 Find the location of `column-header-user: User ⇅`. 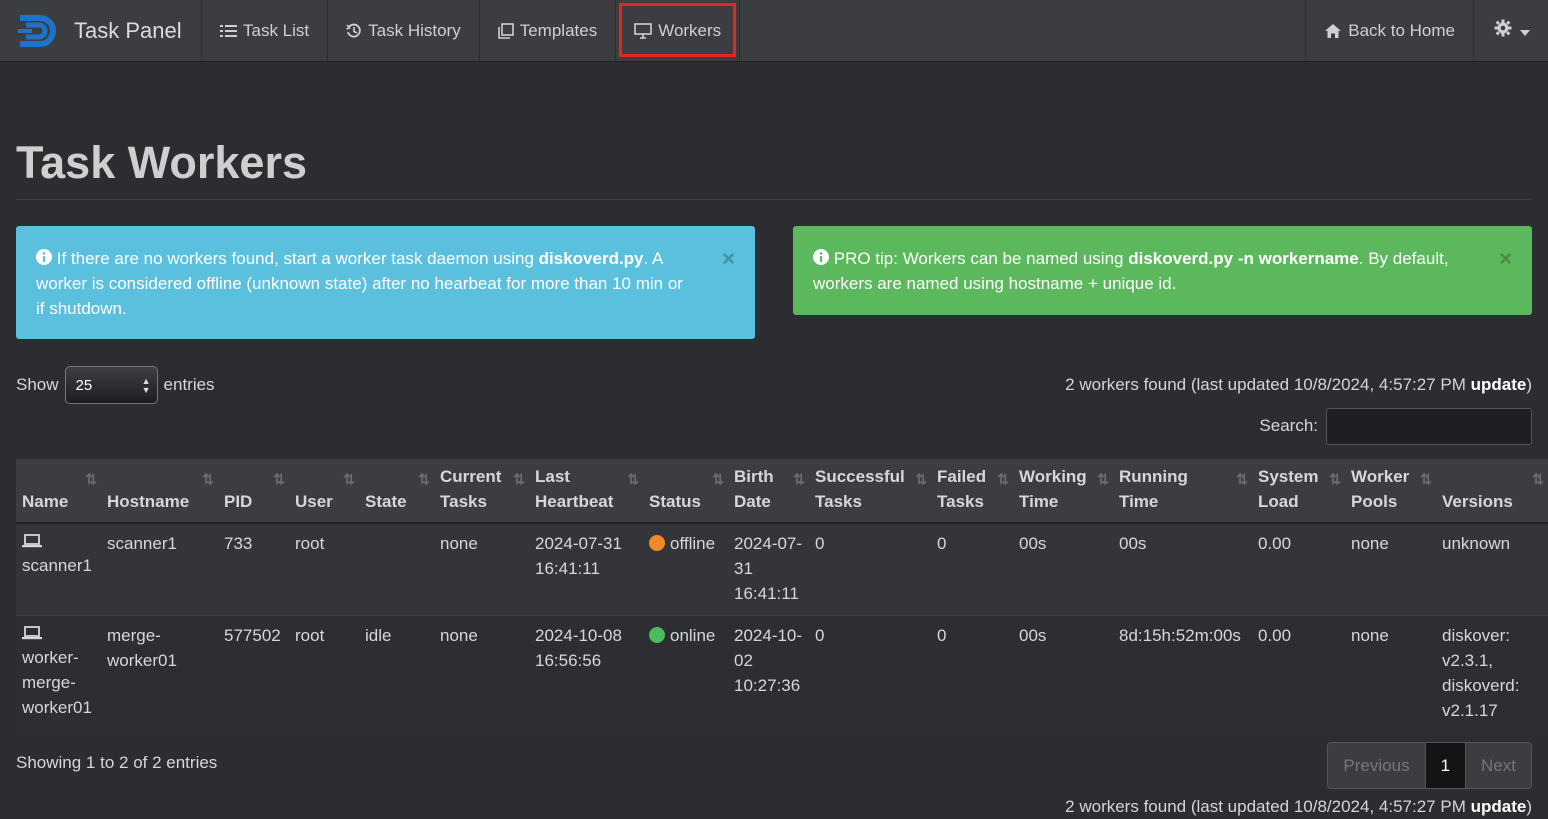

column-header-user: User ⇅ is located at coordinates (324, 491).